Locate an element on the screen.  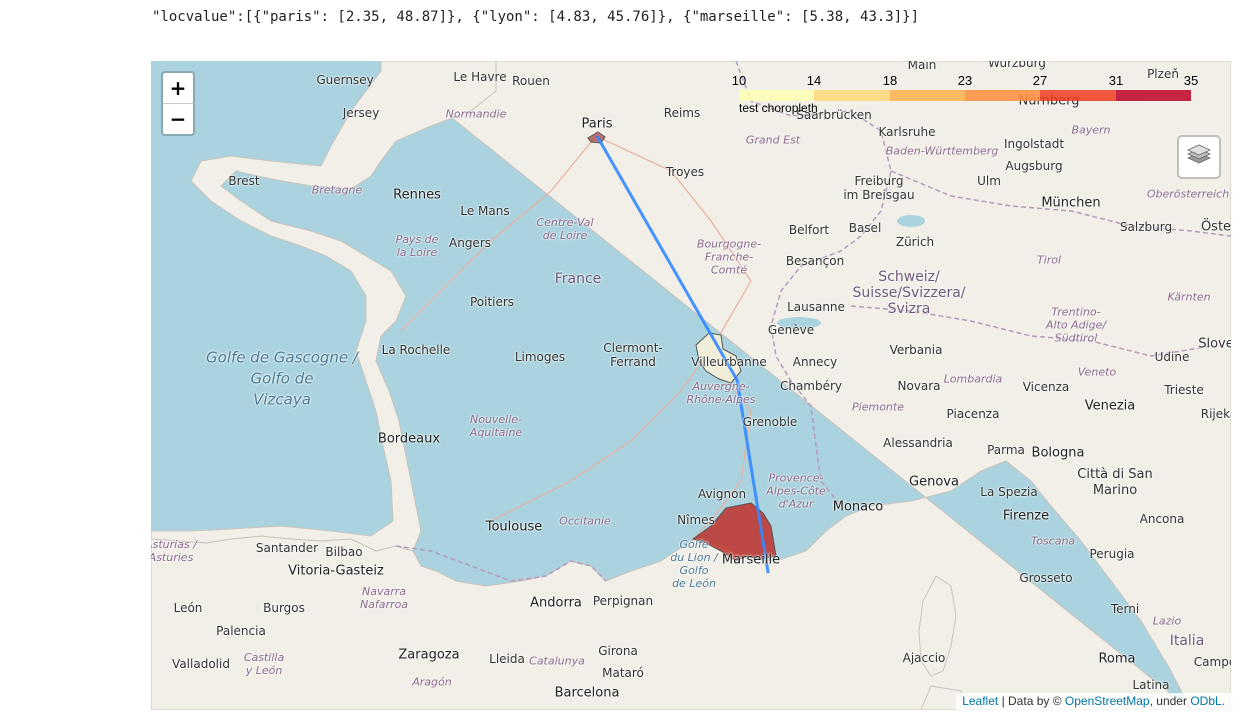
legend-tick: 14 is located at coordinates (814, 80).